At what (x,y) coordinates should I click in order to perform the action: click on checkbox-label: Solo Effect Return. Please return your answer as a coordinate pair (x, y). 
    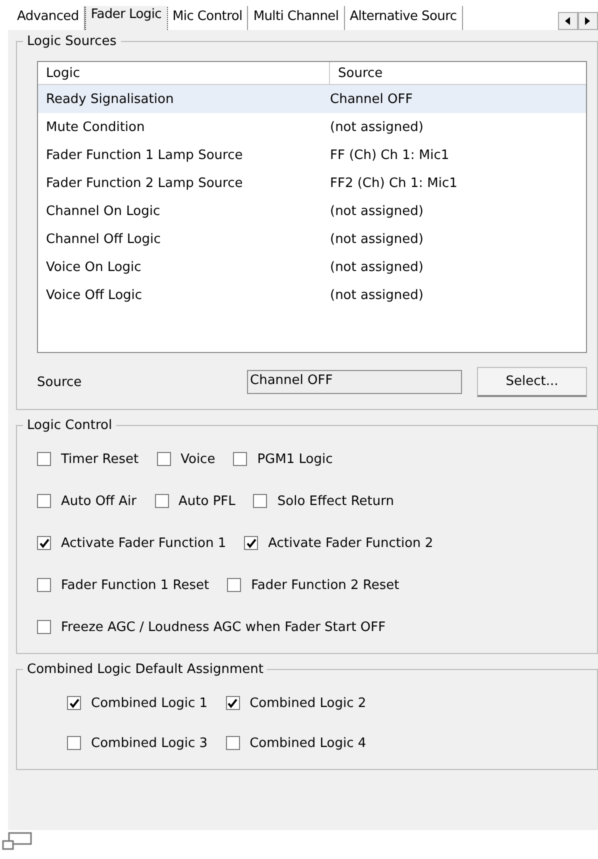
    Looking at the image, I should click on (335, 501).